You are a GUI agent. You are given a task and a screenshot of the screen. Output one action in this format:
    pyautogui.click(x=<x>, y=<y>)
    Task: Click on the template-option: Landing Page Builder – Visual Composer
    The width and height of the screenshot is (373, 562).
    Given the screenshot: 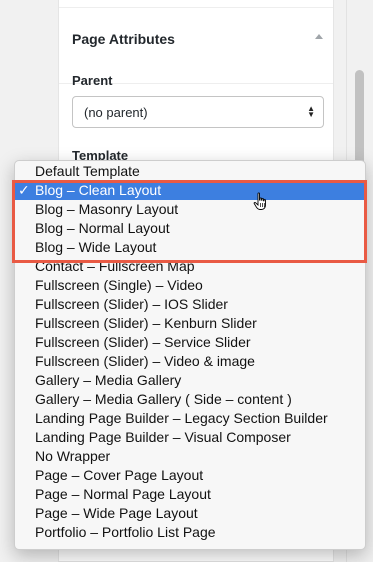 What is the action you would take?
    pyautogui.click(x=190, y=437)
    